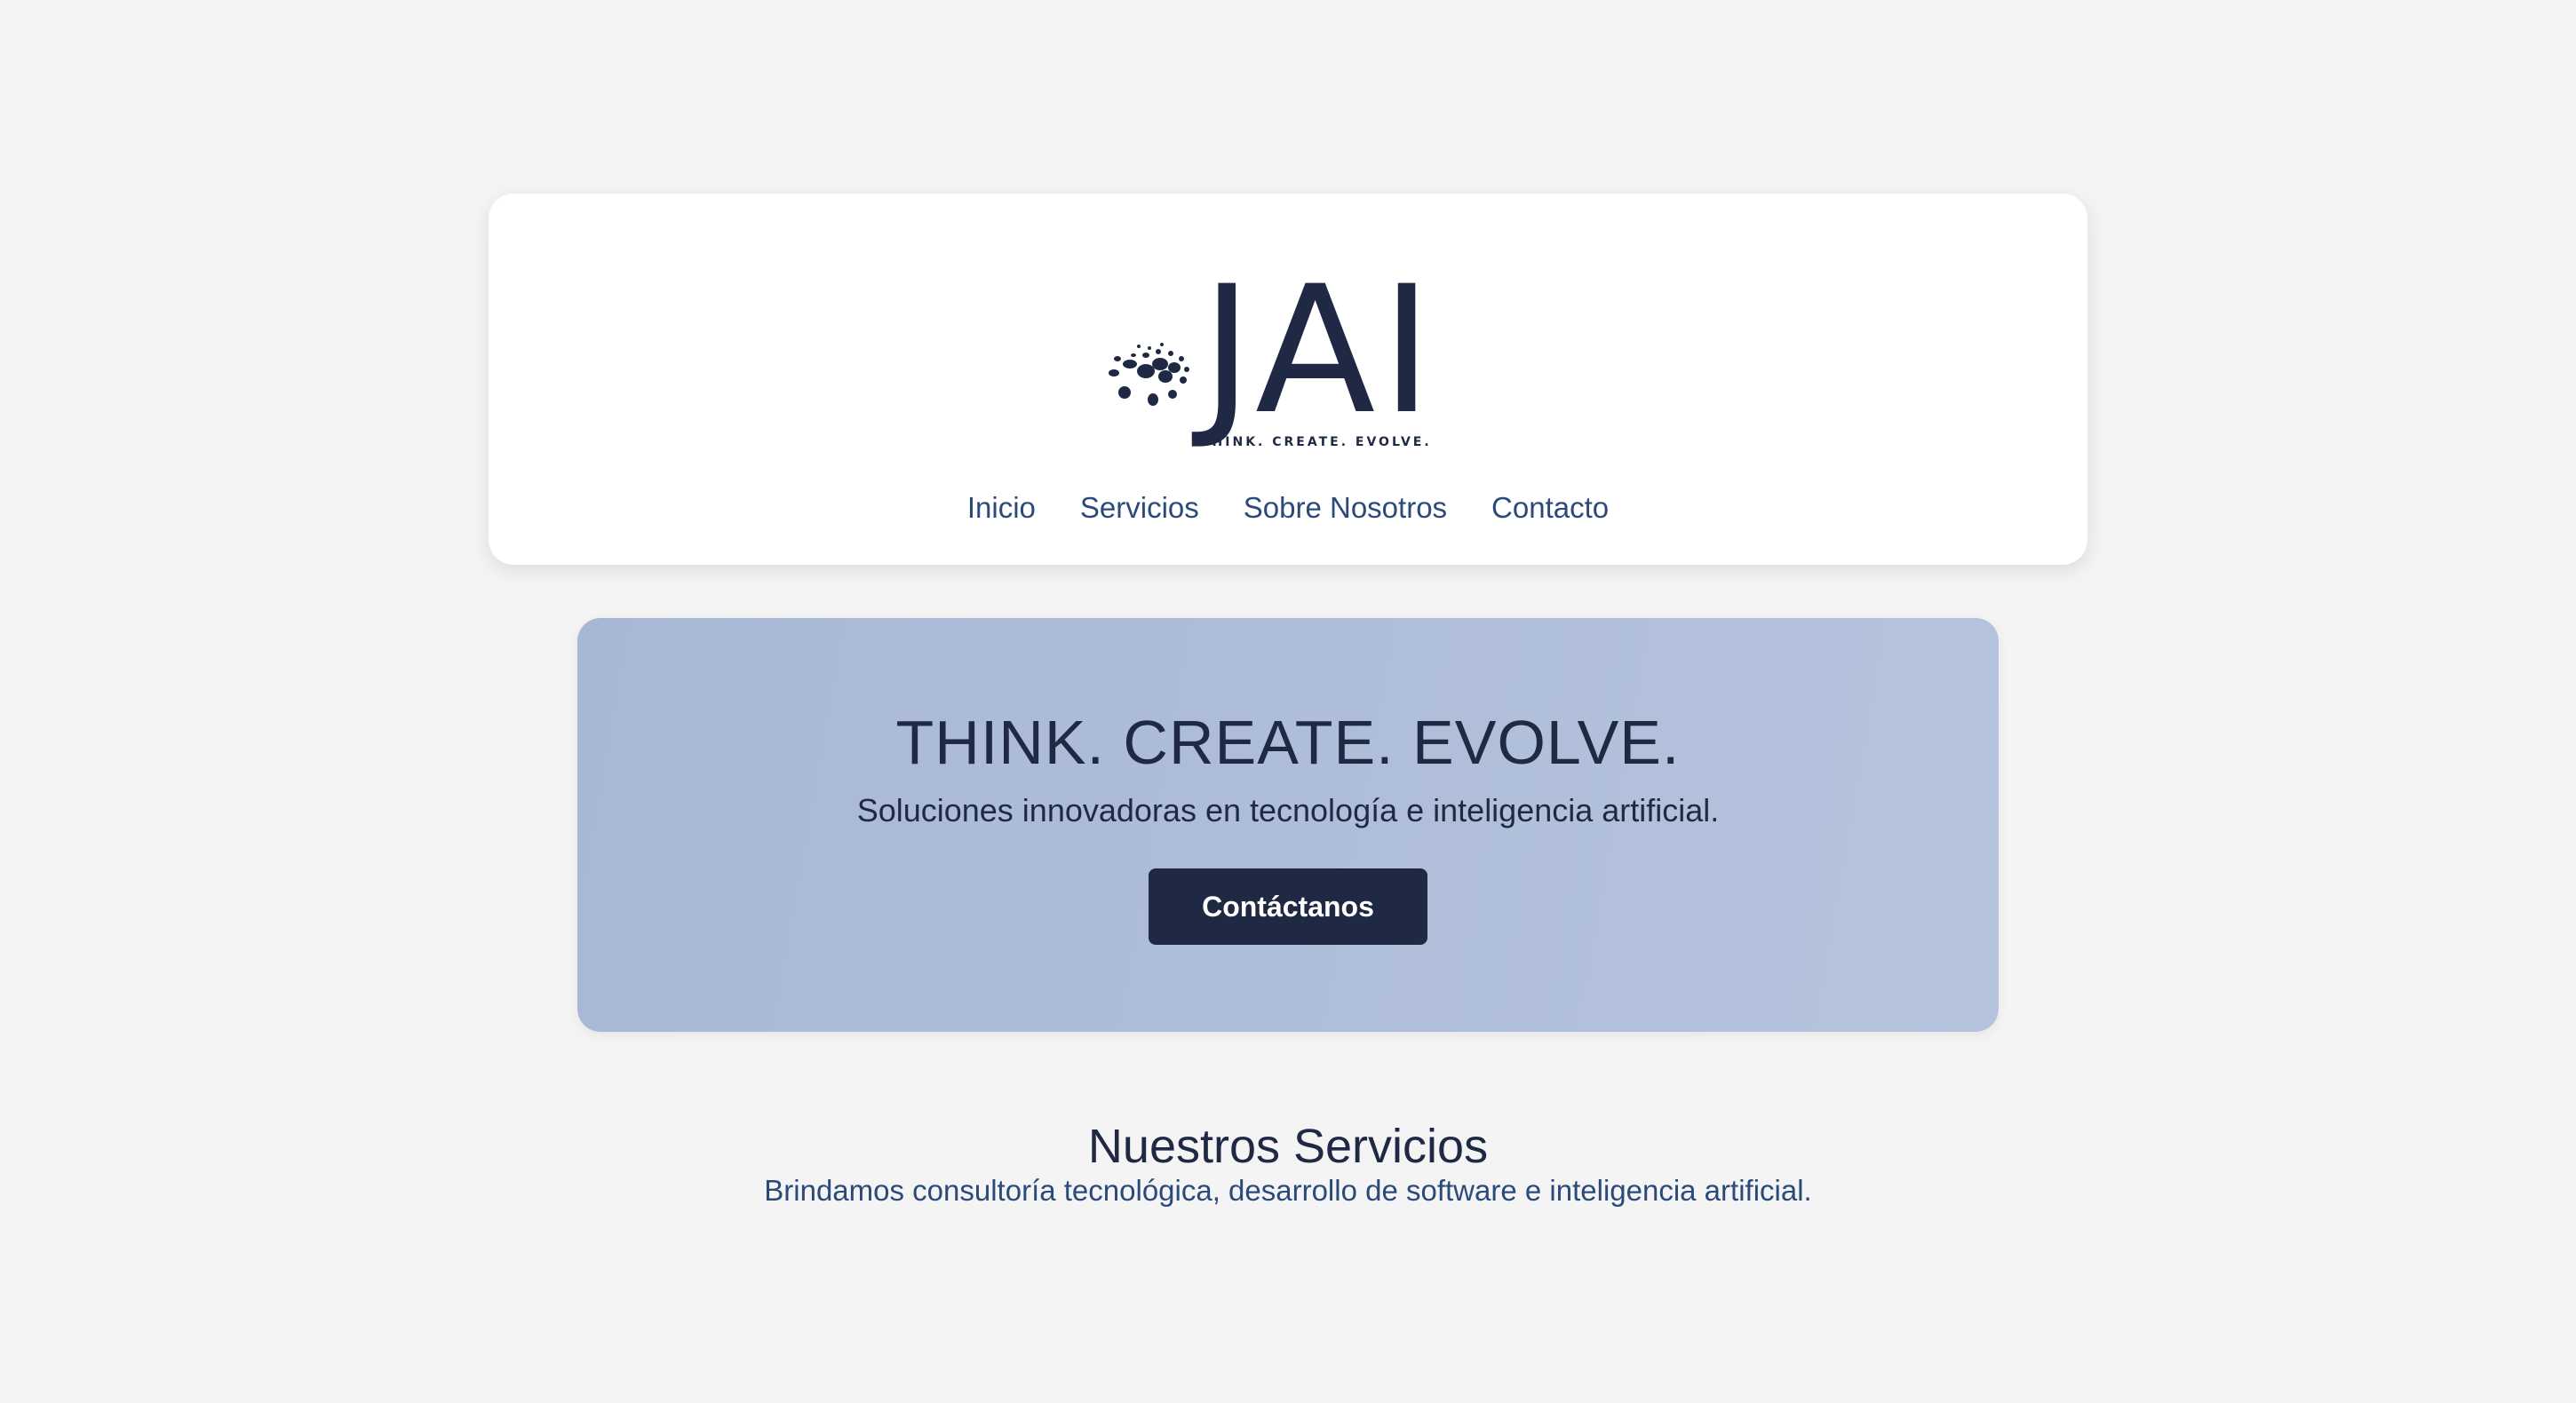 This screenshot has width=2576, height=1403. What do you see at coordinates (1288, 742) in the screenshot?
I see `hero-title: THINK. CREATE. EVOLVE.` at bounding box center [1288, 742].